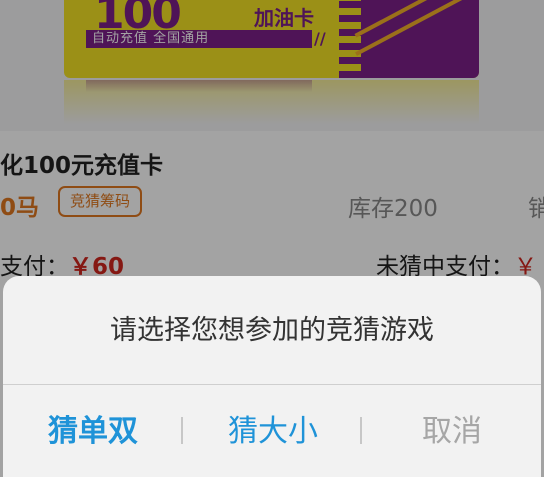 Image resolution: width=544 pixels, height=477 pixels. What do you see at coordinates (452, 431) in the screenshot?
I see `cancel-button: 取消` at bounding box center [452, 431].